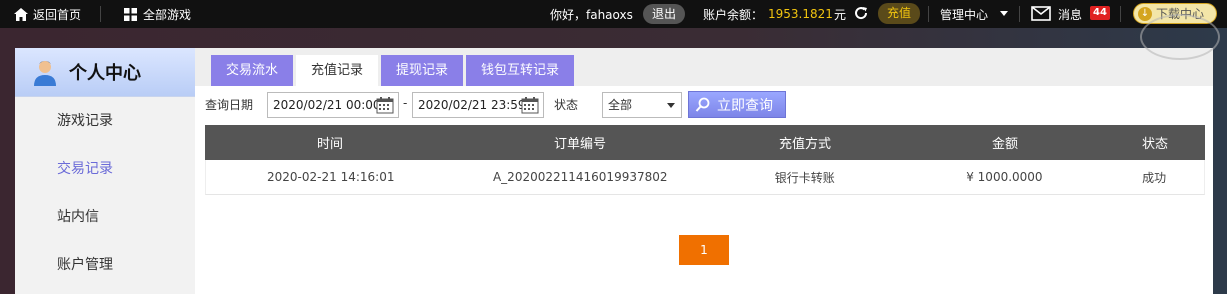  Describe the element at coordinates (57, 14) in the screenshot. I see `home-label: 返回首页` at that location.